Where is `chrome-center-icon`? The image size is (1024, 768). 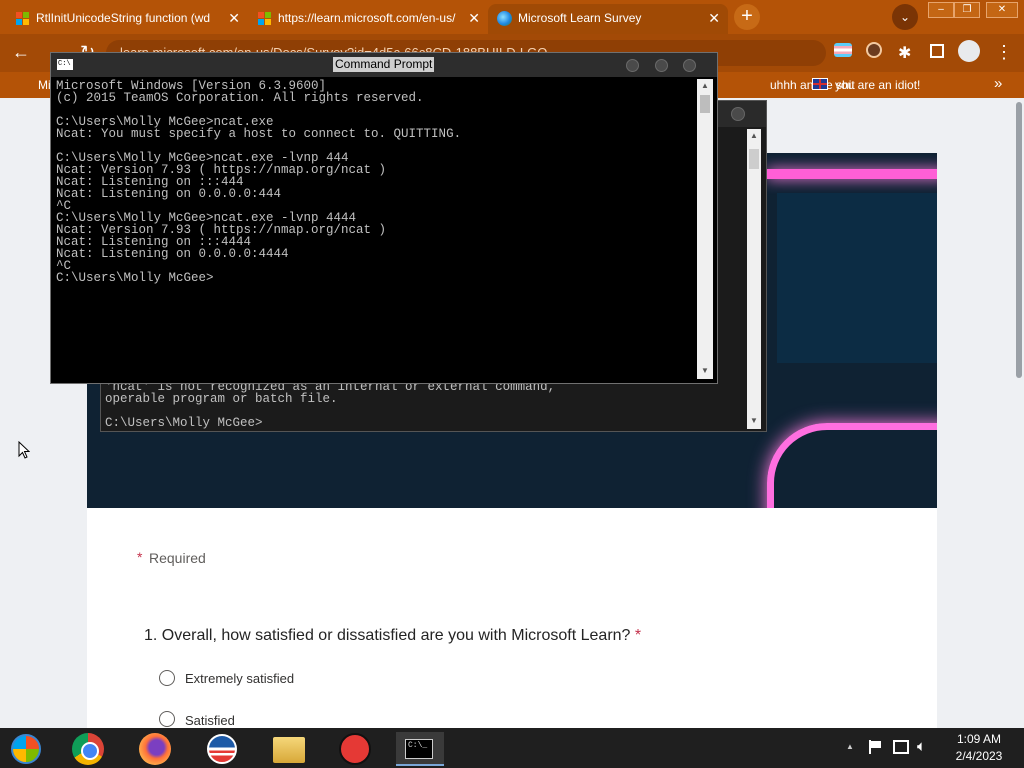
chrome-center-icon is located at coordinates (90, 751).